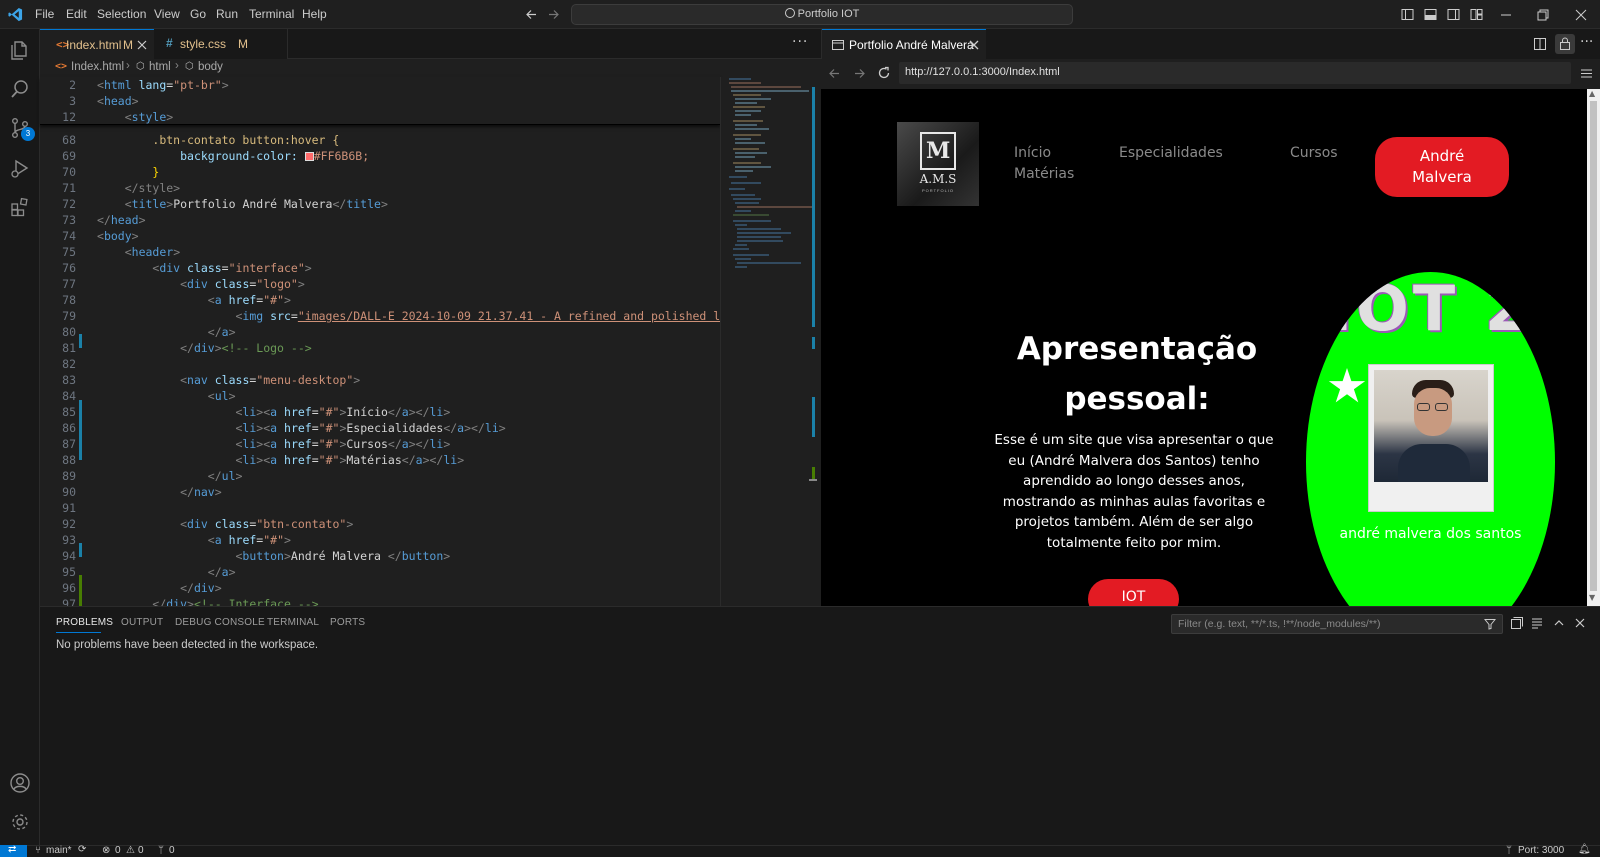 Image resolution: width=1600 pixels, height=857 pixels. What do you see at coordinates (20, 89) in the screenshot?
I see `search-icon` at bounding box center [20, 89].